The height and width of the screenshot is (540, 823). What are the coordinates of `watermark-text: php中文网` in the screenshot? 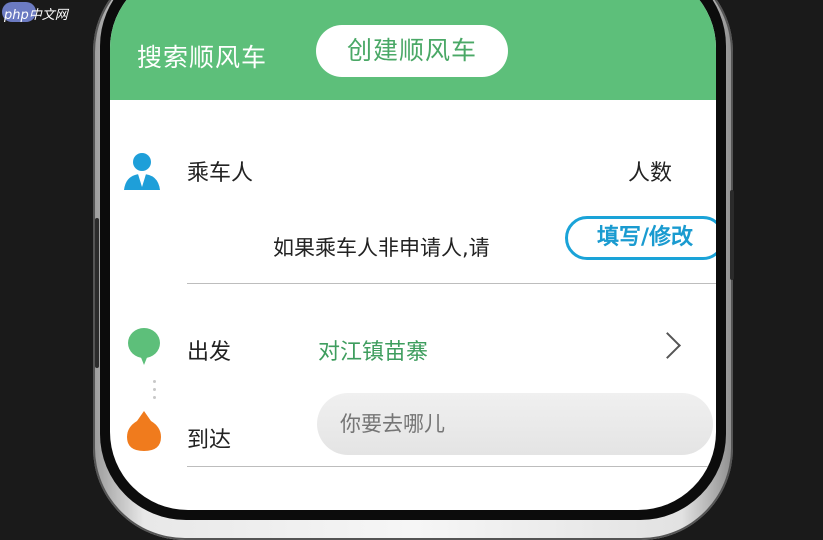 It's located at (36, 15).